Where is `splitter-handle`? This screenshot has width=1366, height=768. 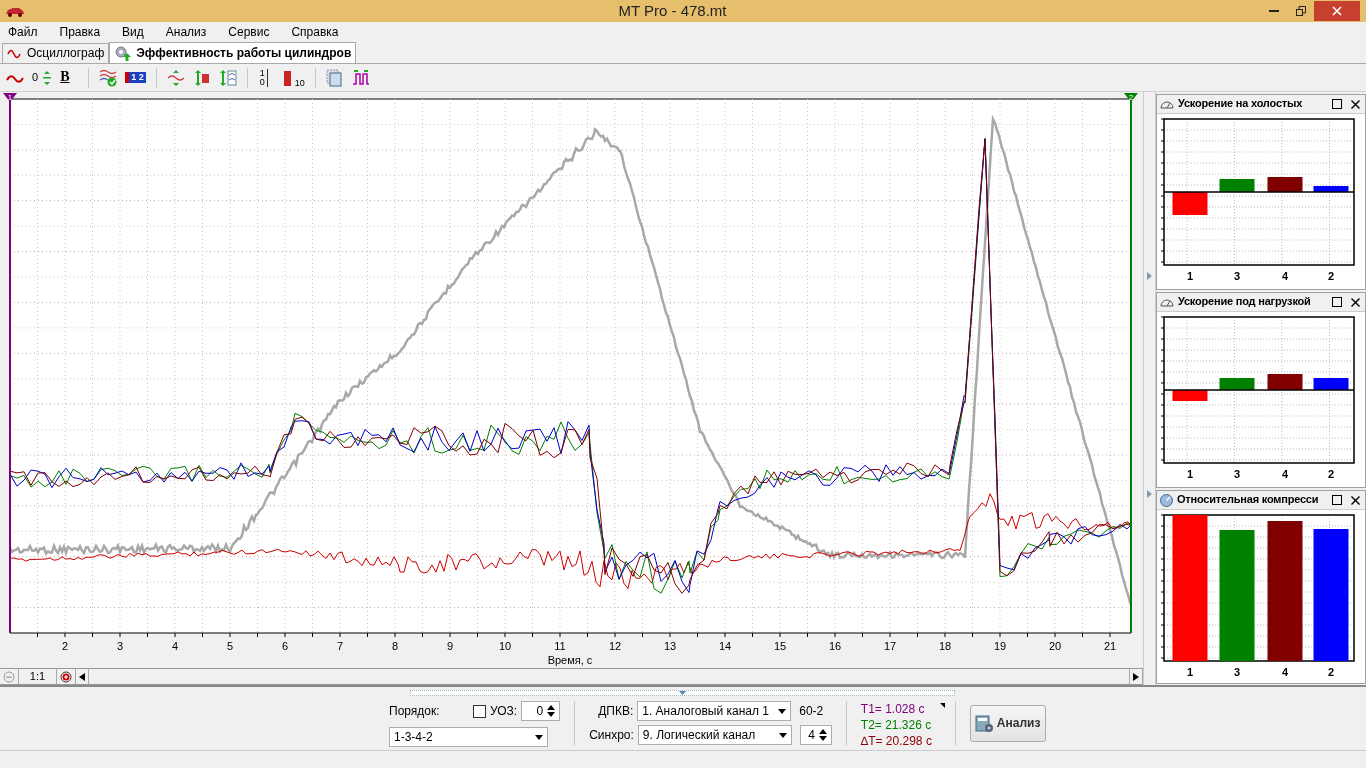 splitter-handle is located at coordinates (682, 693).